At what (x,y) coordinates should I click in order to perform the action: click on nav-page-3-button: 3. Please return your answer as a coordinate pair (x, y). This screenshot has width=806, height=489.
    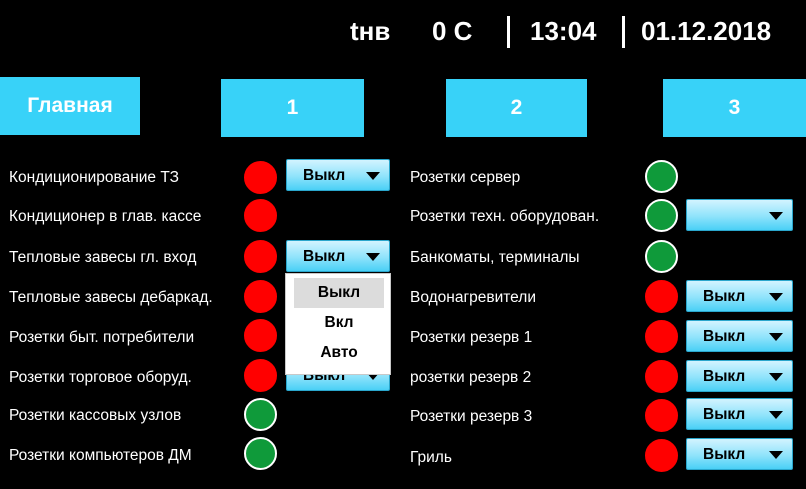
    Looking at the image, I should click on (734, 108).